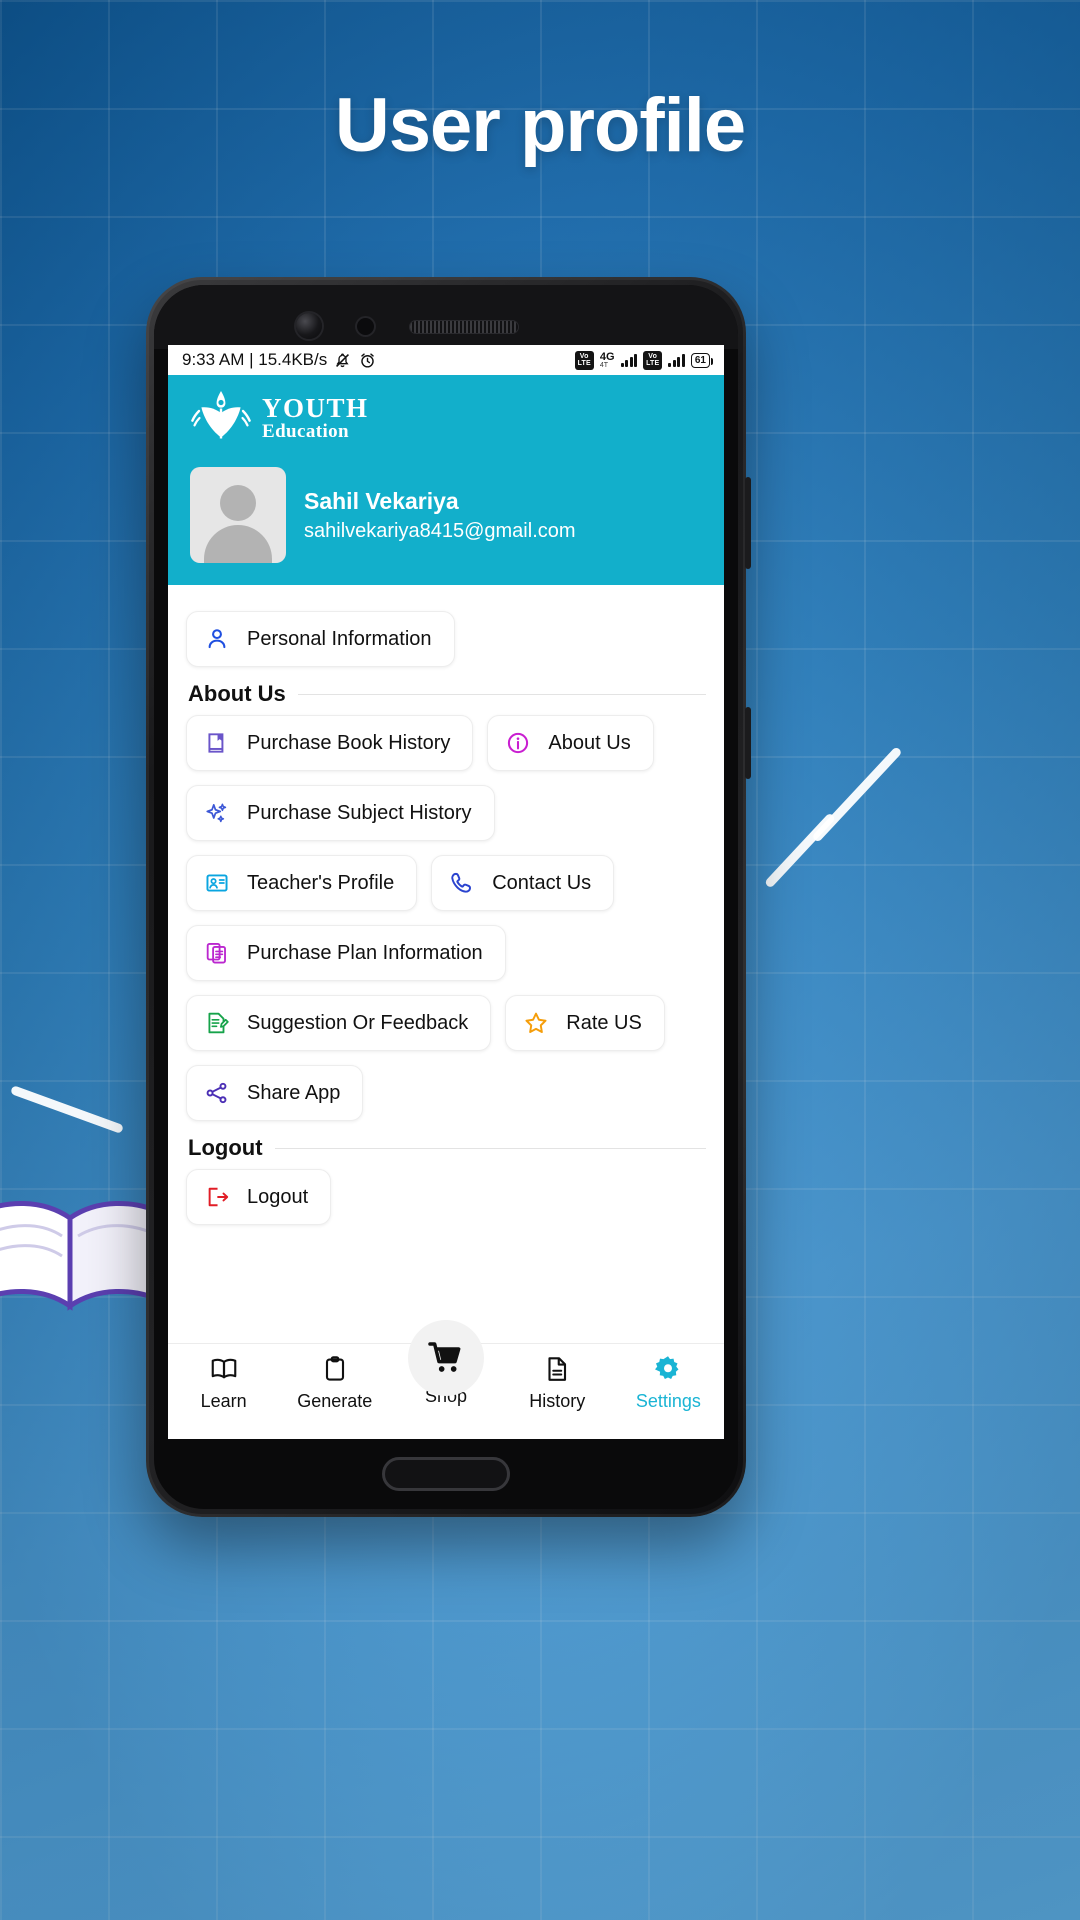  I want to click on battery-indicator: 61, so click(702, 360).